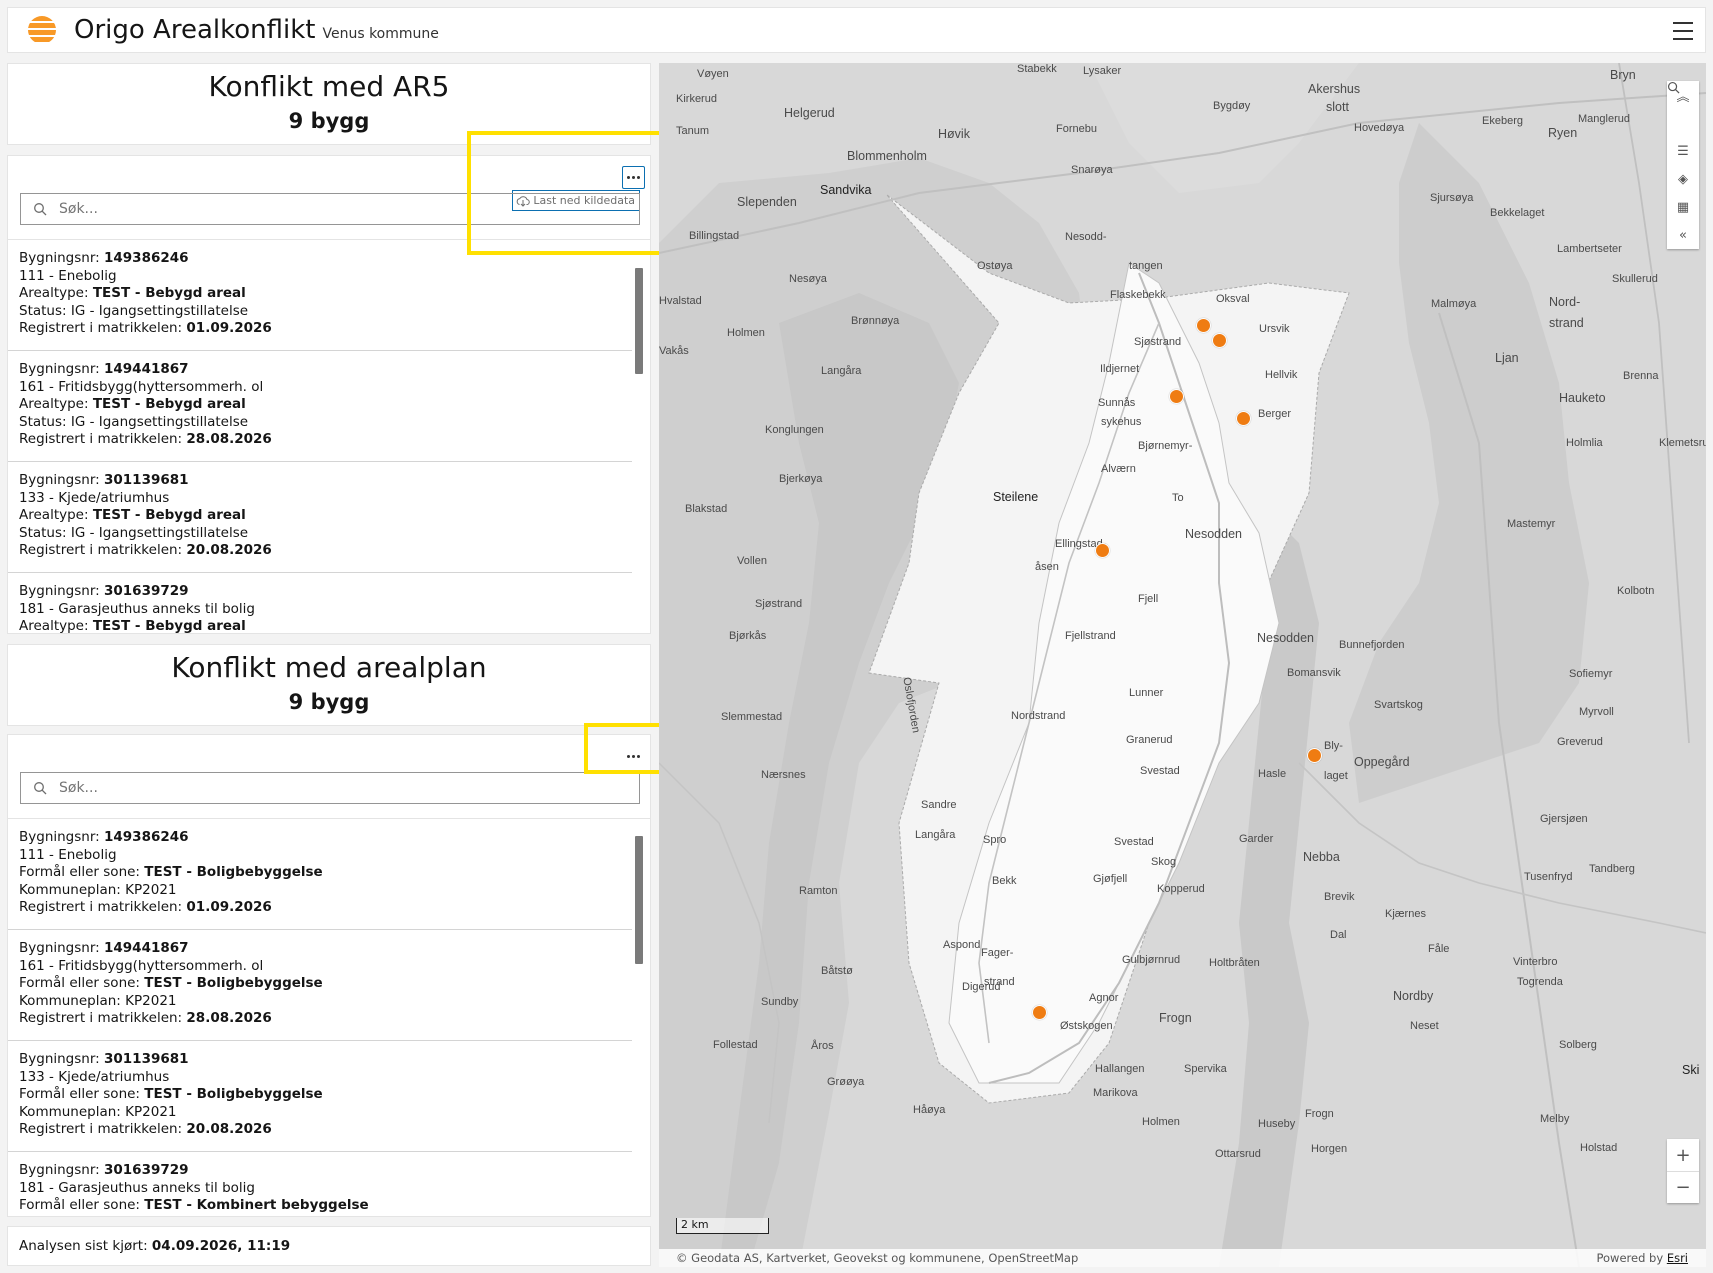 Image resolution: width=1713 pixels, height=1273 pixels. I want to click on place-label: To, so click(1178, 498).